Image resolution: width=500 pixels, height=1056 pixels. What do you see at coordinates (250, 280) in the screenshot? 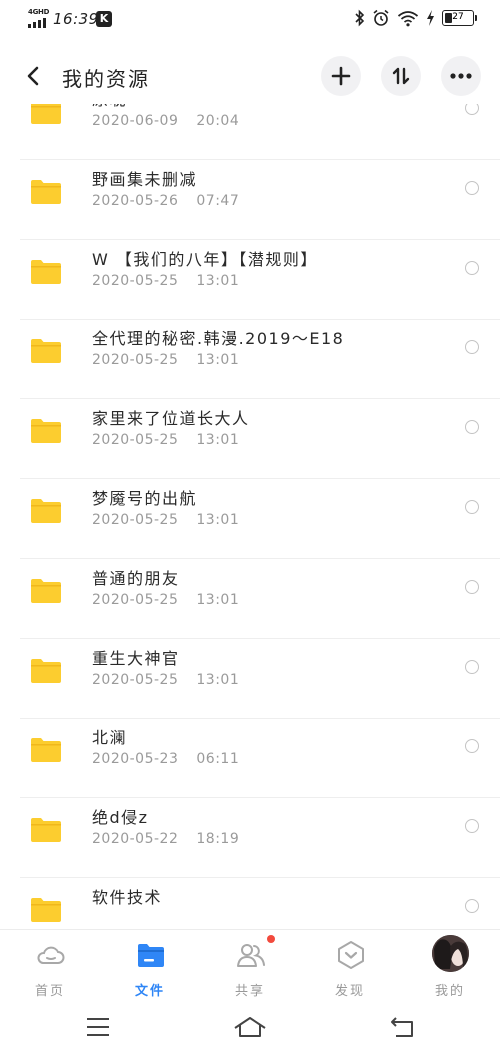
I see `list-item: W 【我们的八年】【潜规则】 2020-05-25 13:01` at bounding box center [250, 280].